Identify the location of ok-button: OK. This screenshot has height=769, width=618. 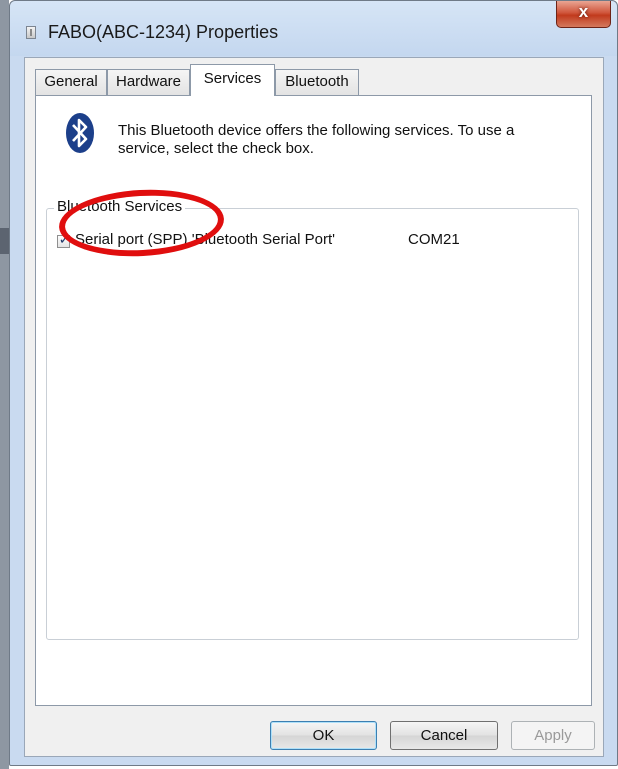
(323, 735).